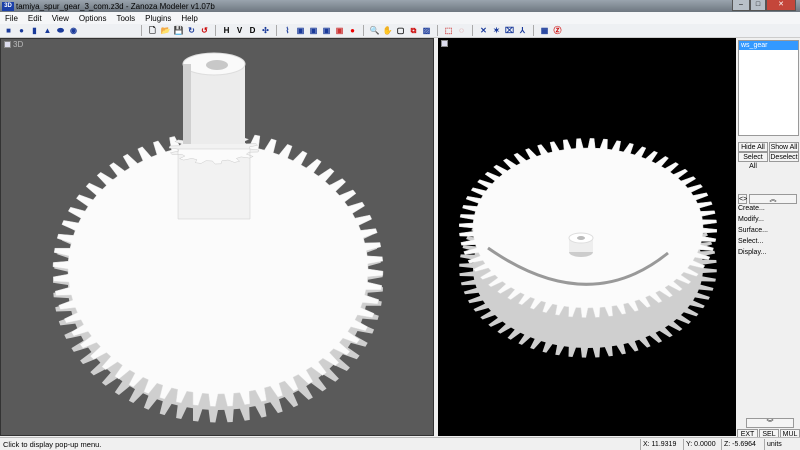 Image resolution: width=800 pixels, height=450 pixels. What do you see at coordinates (753, 161) in the screenshot?
I see `select-all-button: Select All` at bounding box center [753, 161].